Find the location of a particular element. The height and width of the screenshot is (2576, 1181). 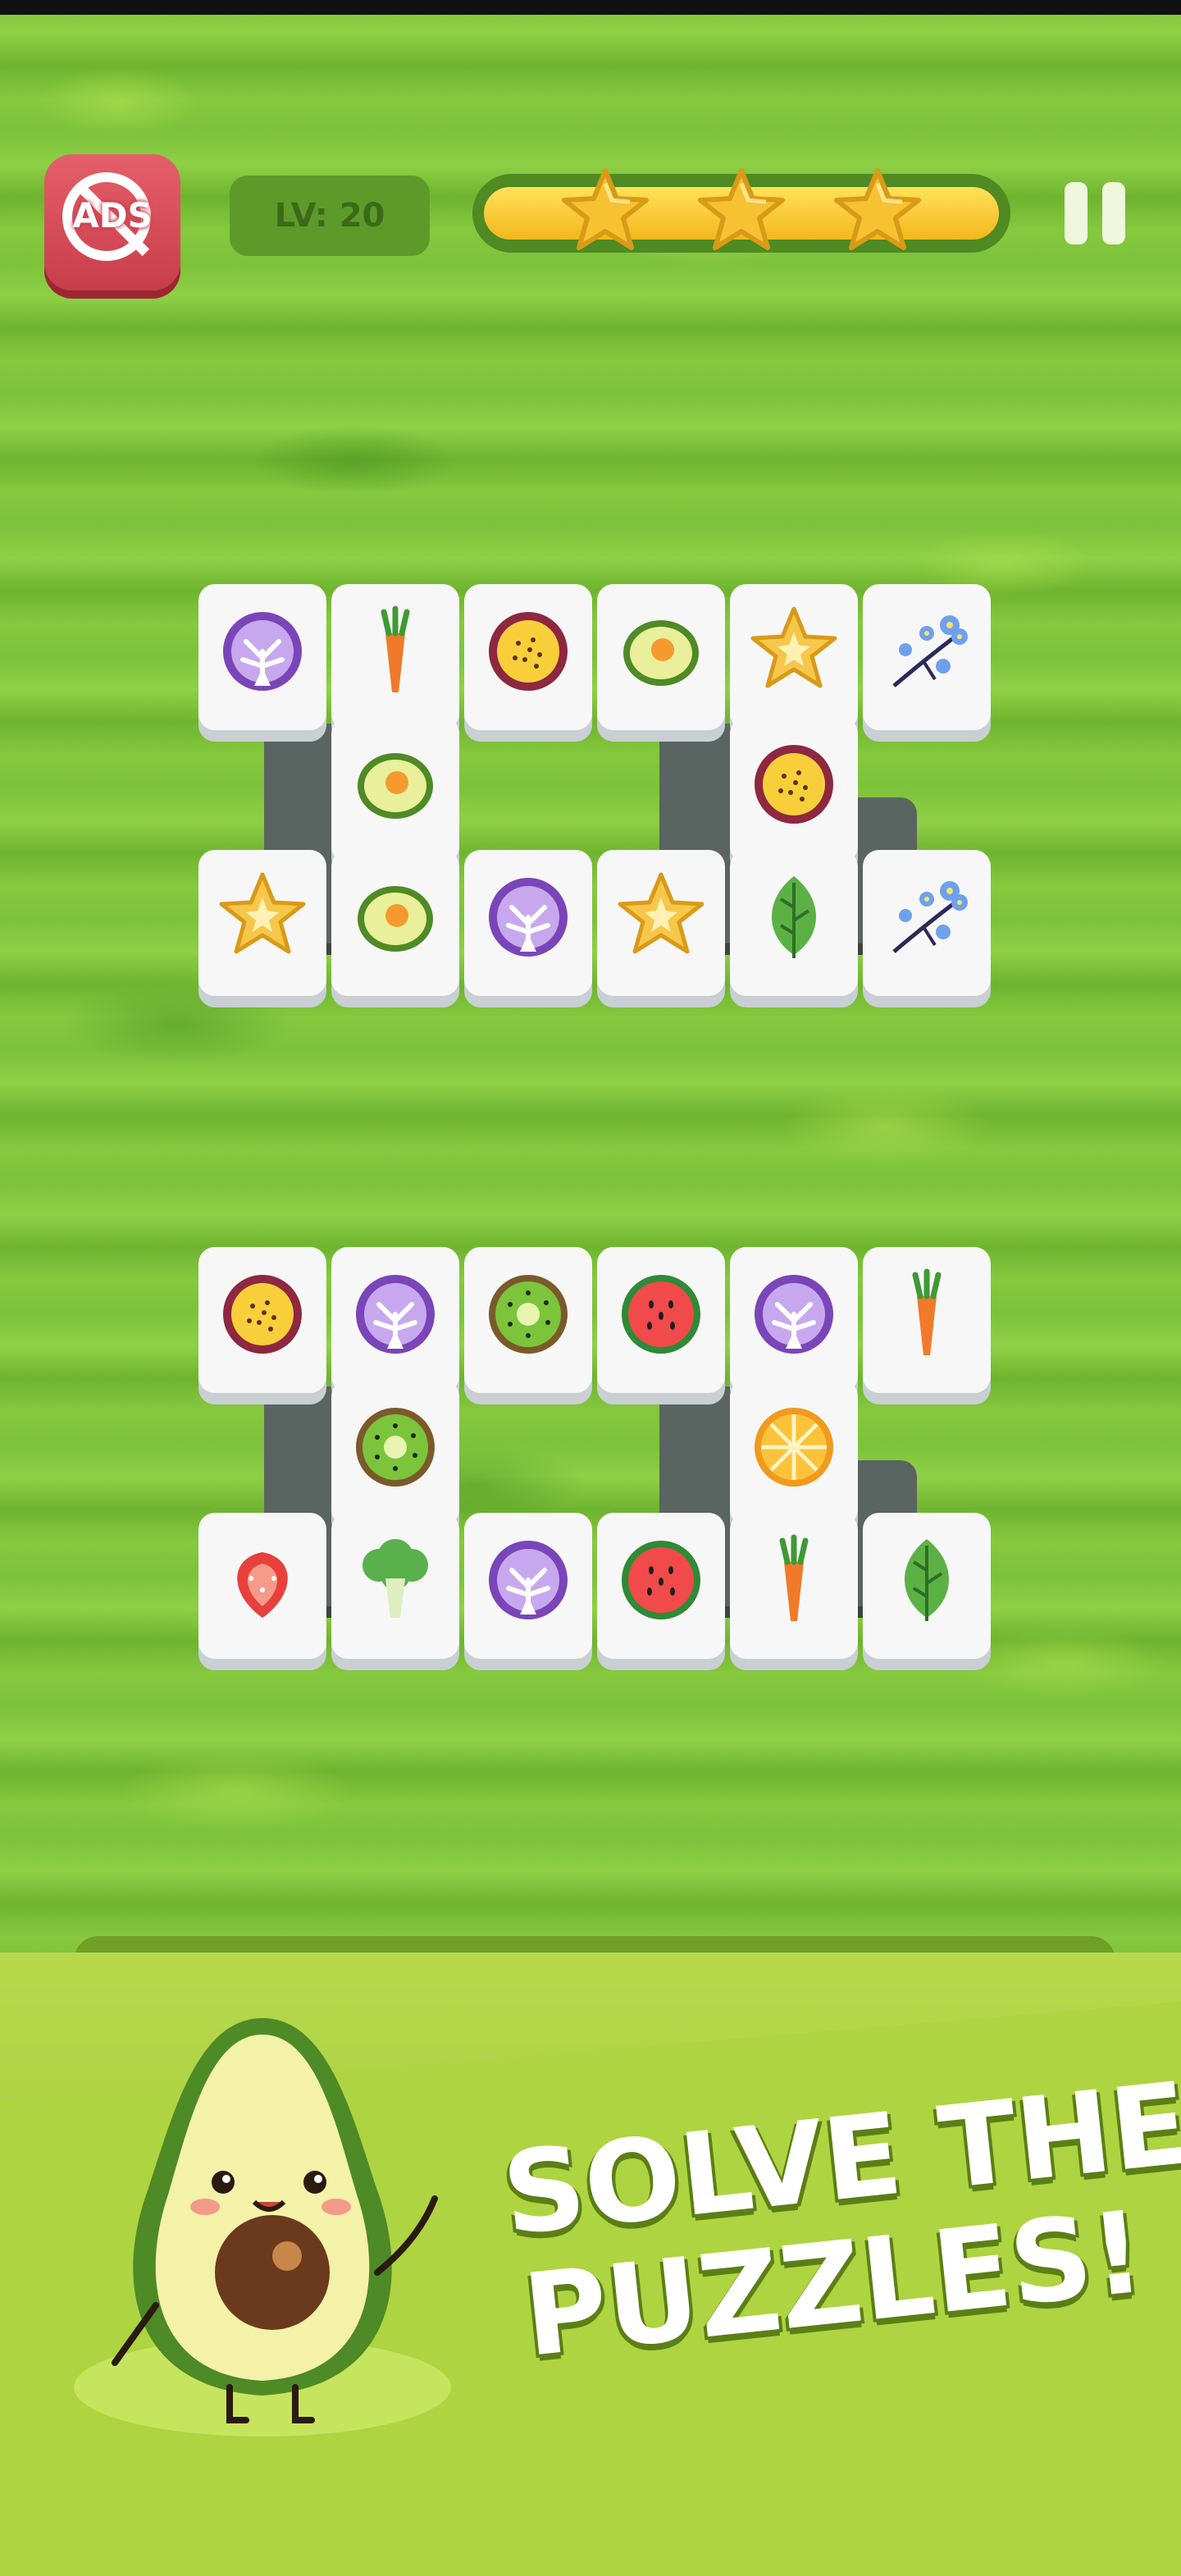

strawberry-icon is located at coordinates (262, 1585).